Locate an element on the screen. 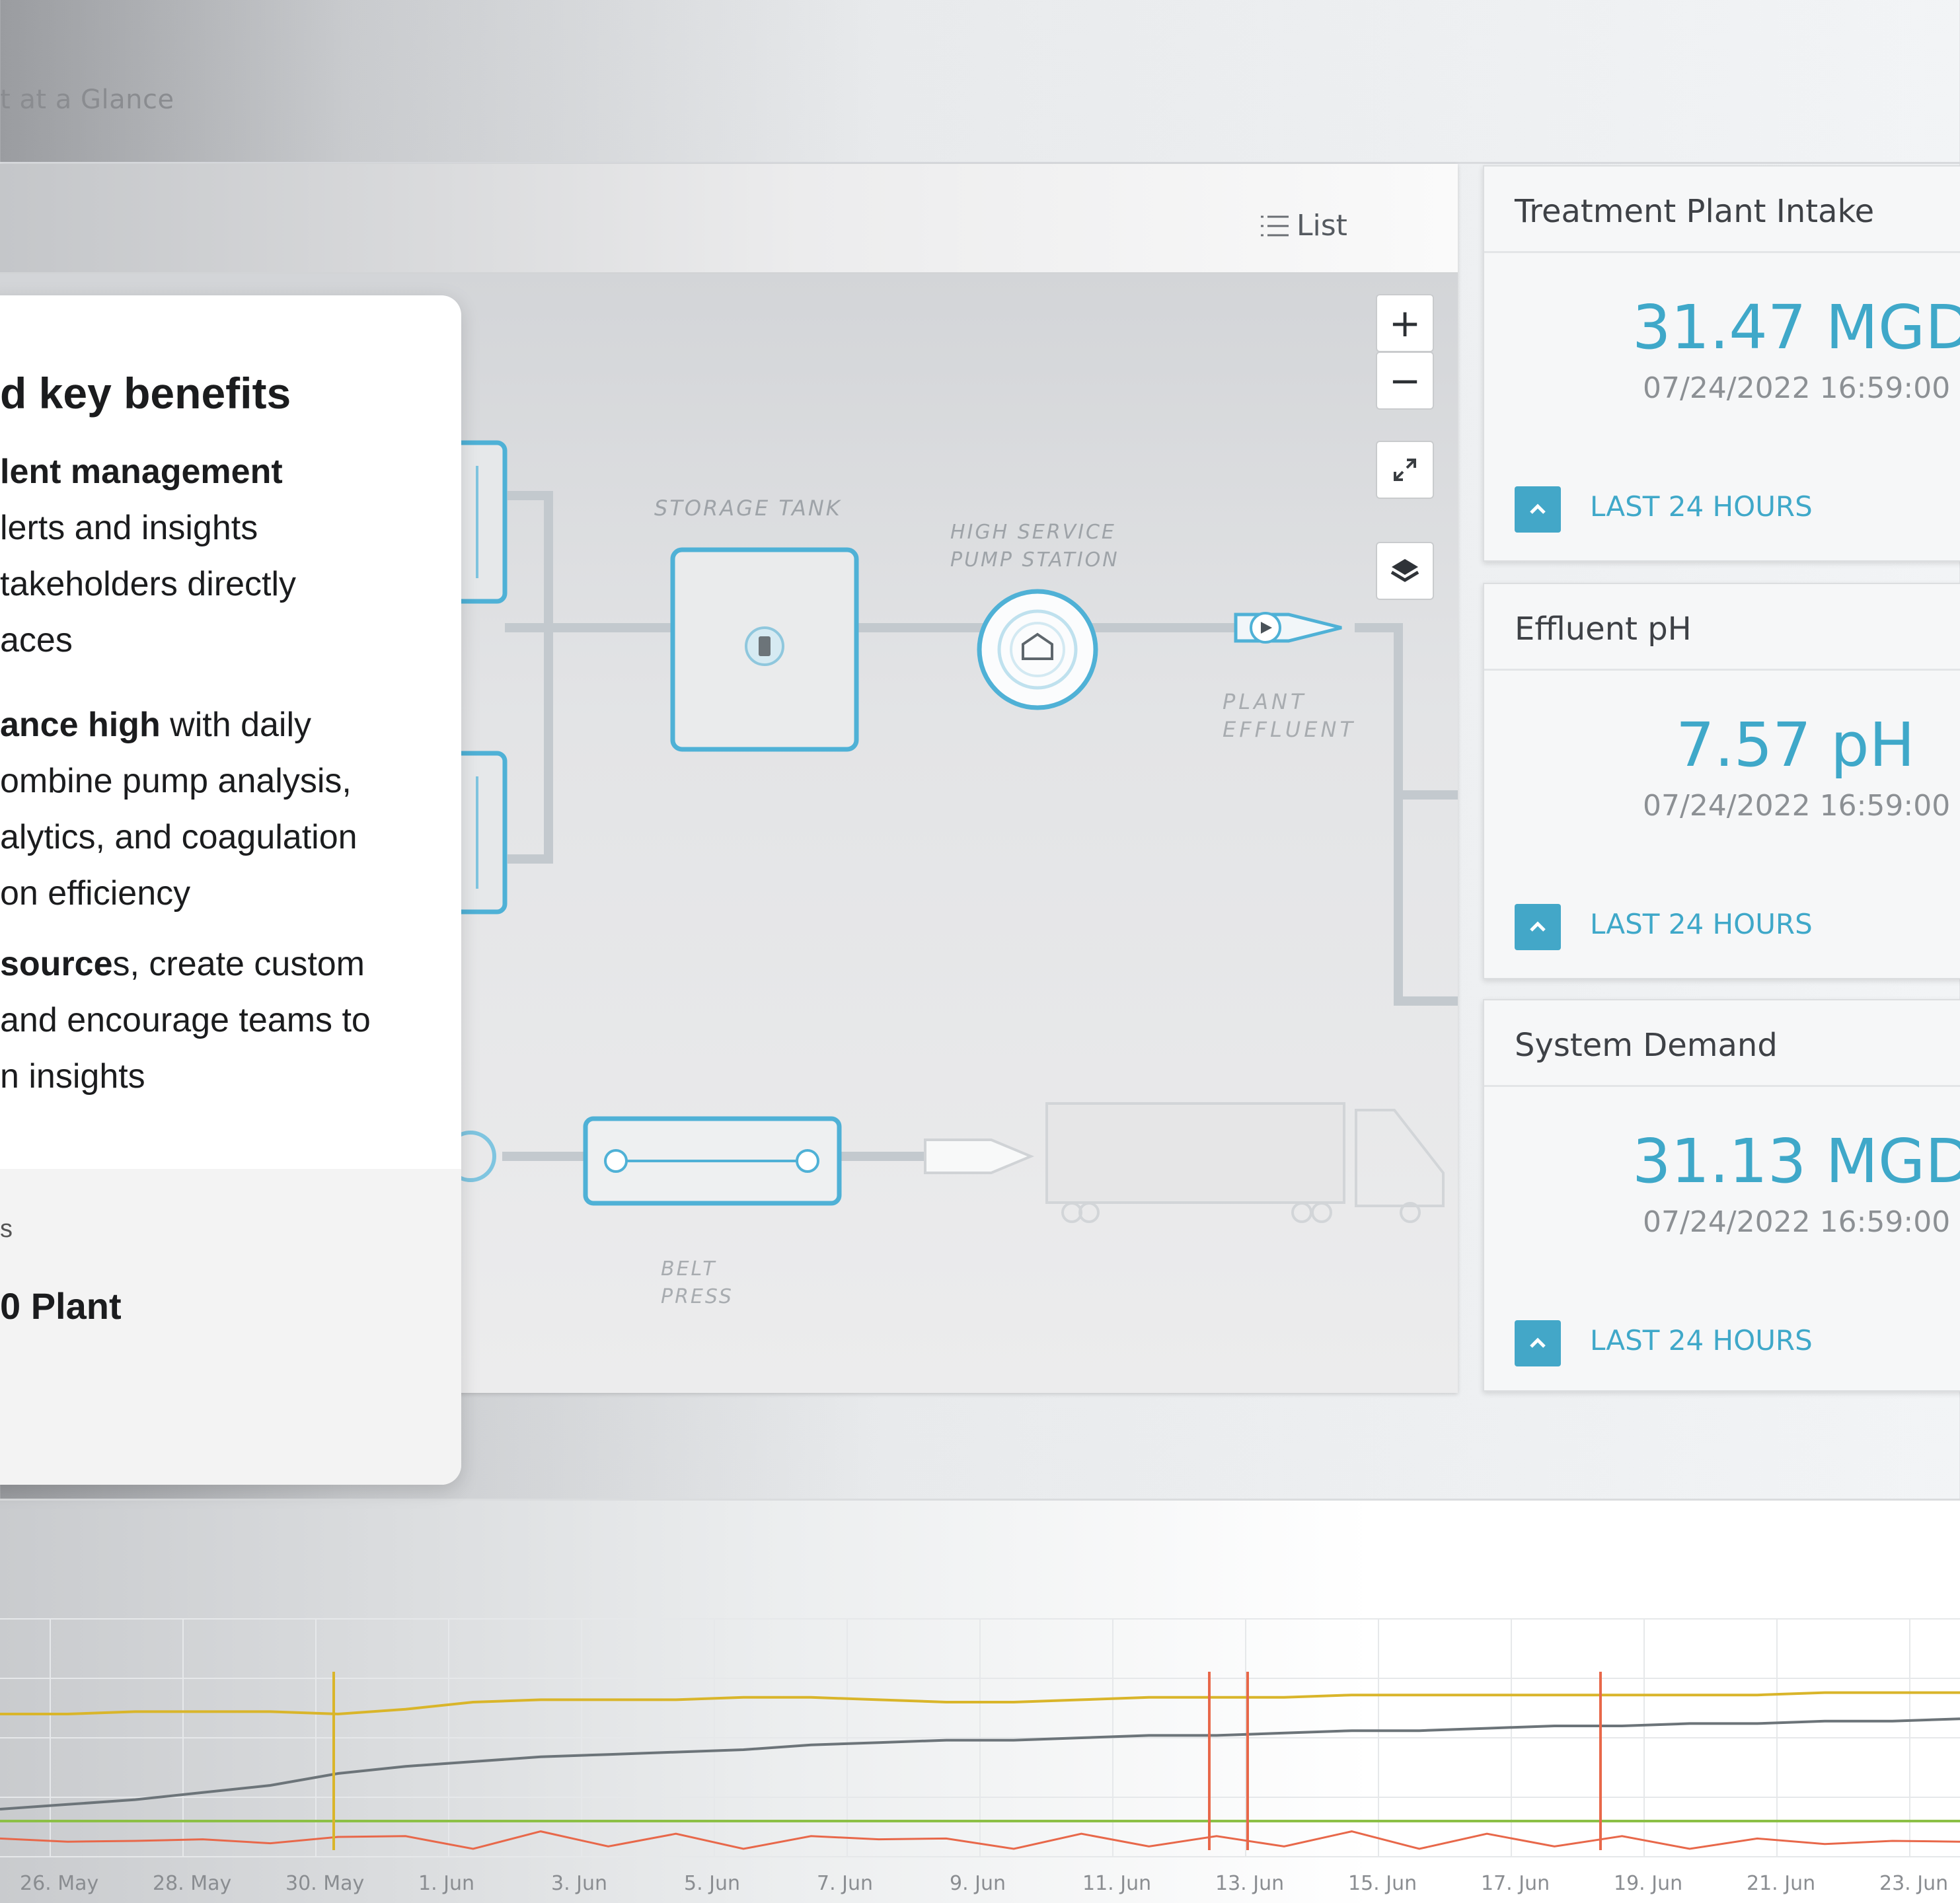  benefit-3-line-2: and encourage teams to is located at coordinates (185, 1020).